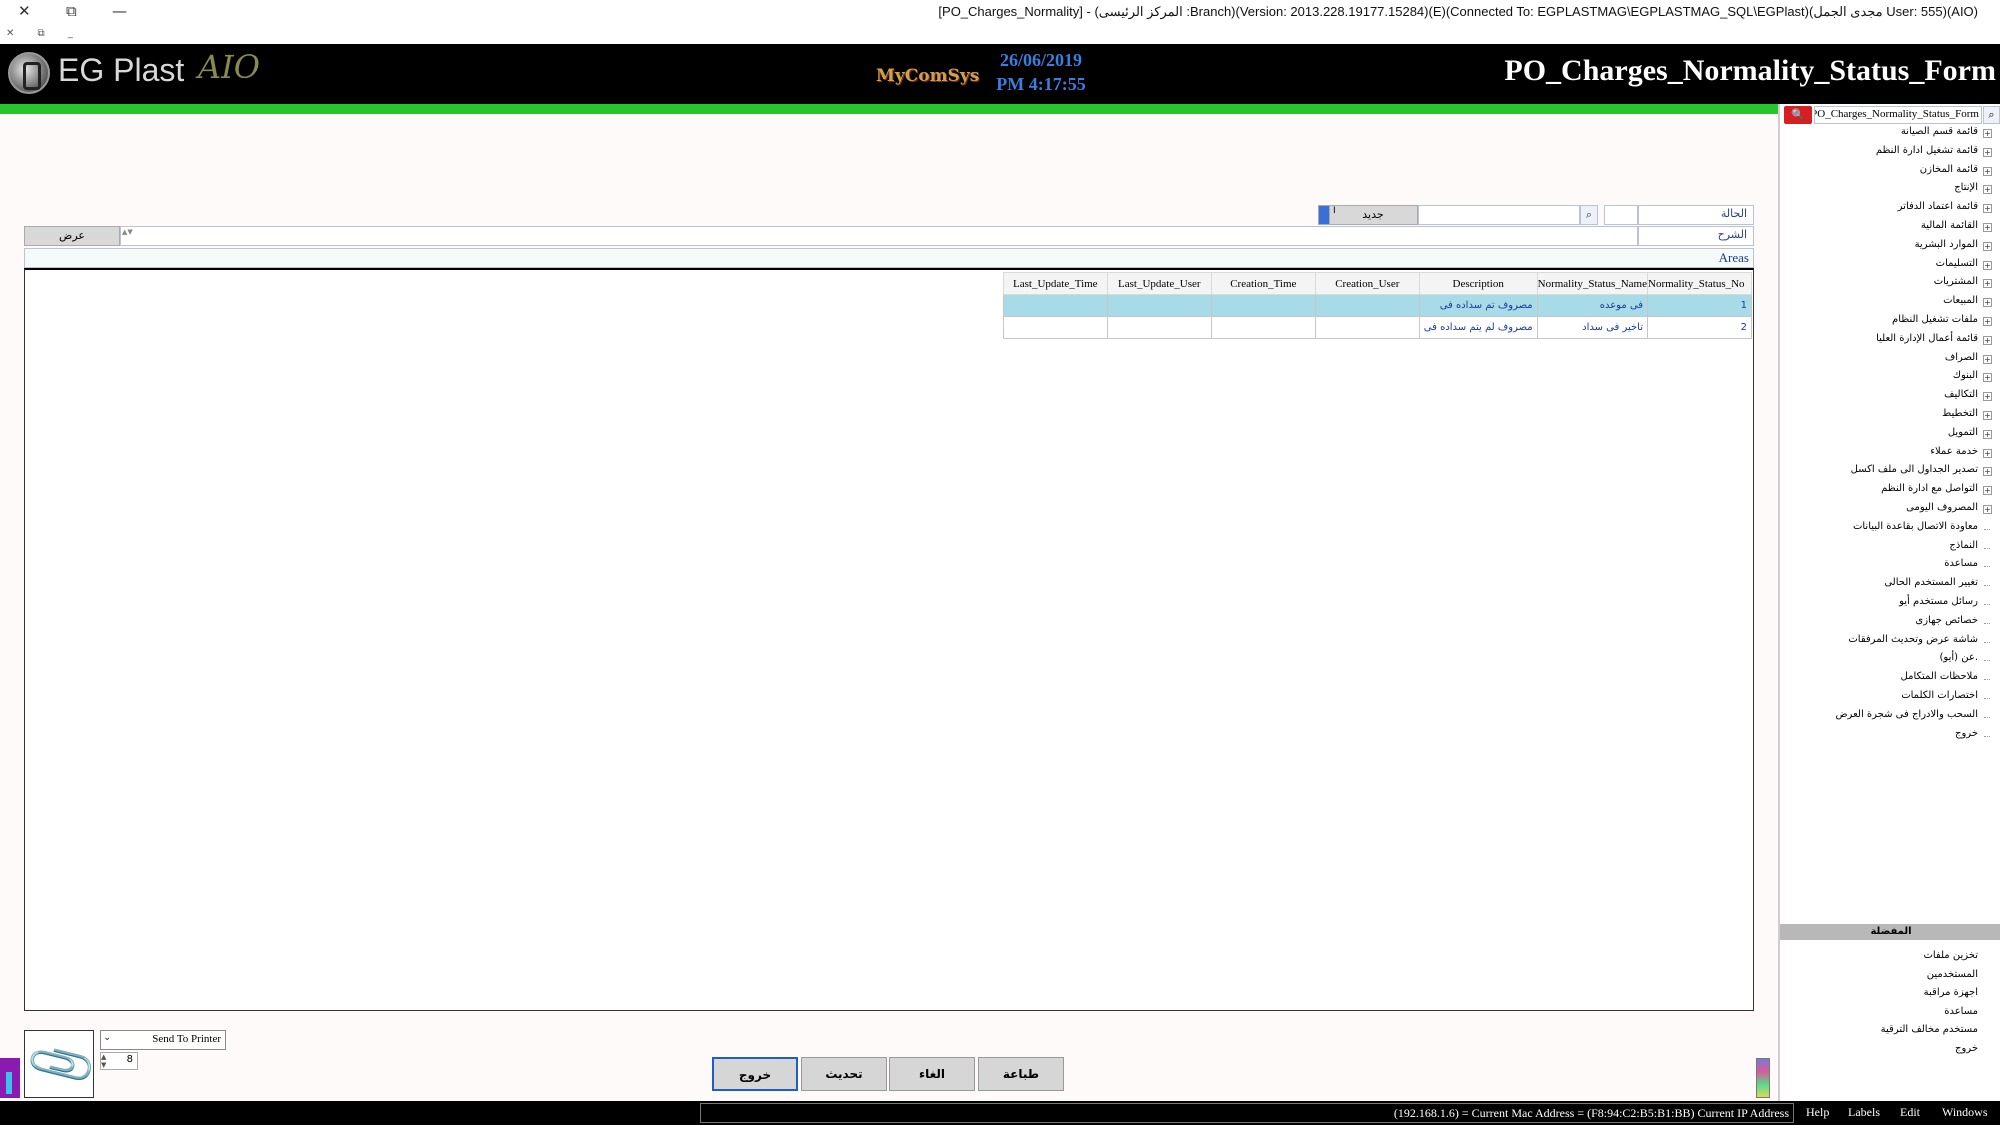 Image resolution: width=2000 pixels, height=1125 pixels. What do you see at coordinates (1972, 379) in the screenshot?
I see `sidebar-tree-item: البنوك +` at bounding box center [1972, 379].